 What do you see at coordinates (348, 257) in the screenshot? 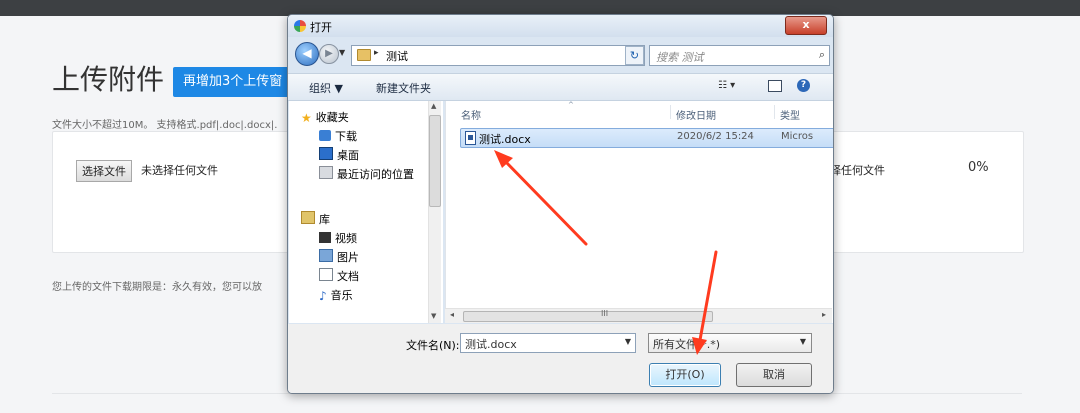
I see `nav-label: 图片` at bounding box center [348, 257].